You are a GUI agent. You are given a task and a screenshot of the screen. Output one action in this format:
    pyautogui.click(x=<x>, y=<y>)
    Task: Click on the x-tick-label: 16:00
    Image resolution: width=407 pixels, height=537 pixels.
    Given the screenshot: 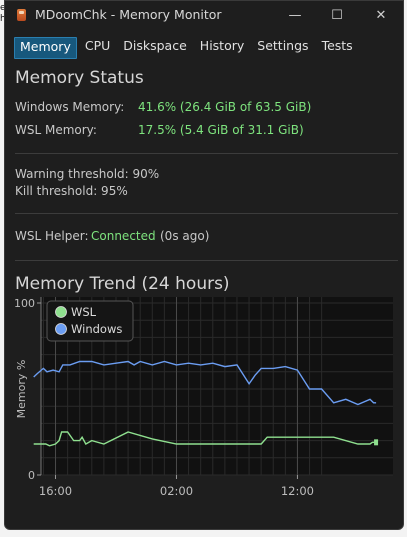 What is the action you would take?
    pyautogui.click(x=55, y=491)
    